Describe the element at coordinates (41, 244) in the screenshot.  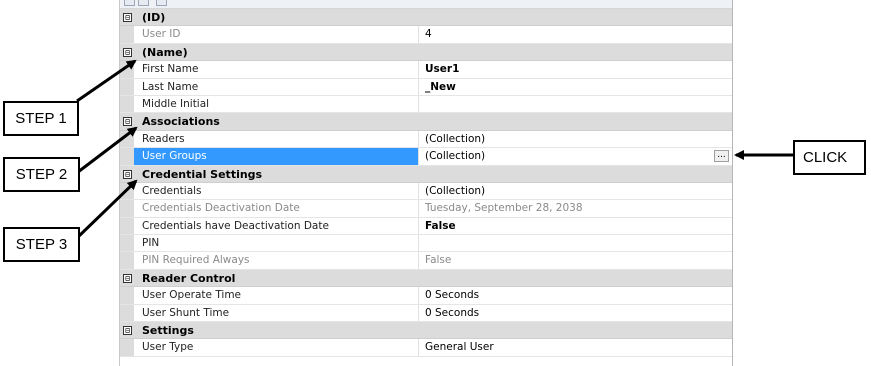
I see `step3-callout: STEP 3` at that location.